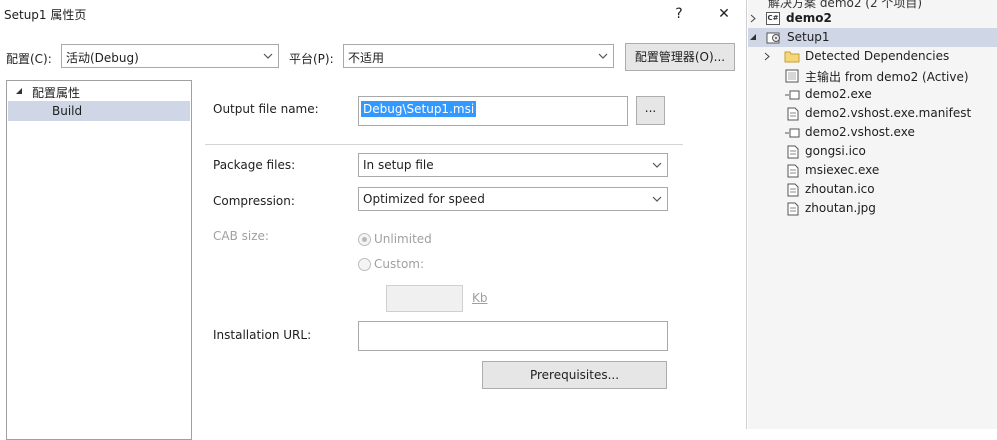 The height and width of the screenshot is (440, 997). Describe the element at coordinates (842, 170) in the screenshot. I see `tree-item-label: msiexec.exe` at that location.